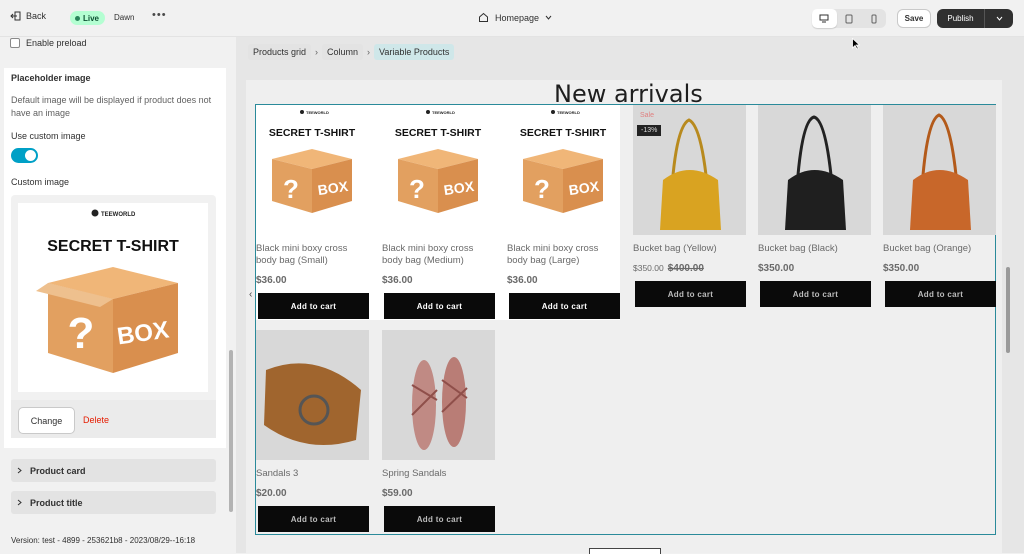 The image size is (1024, 554). What do you see at coordinates (113, 470) in the screenshot?
I see `accordion-product-card: Product card` at bounding box center [113, 470].